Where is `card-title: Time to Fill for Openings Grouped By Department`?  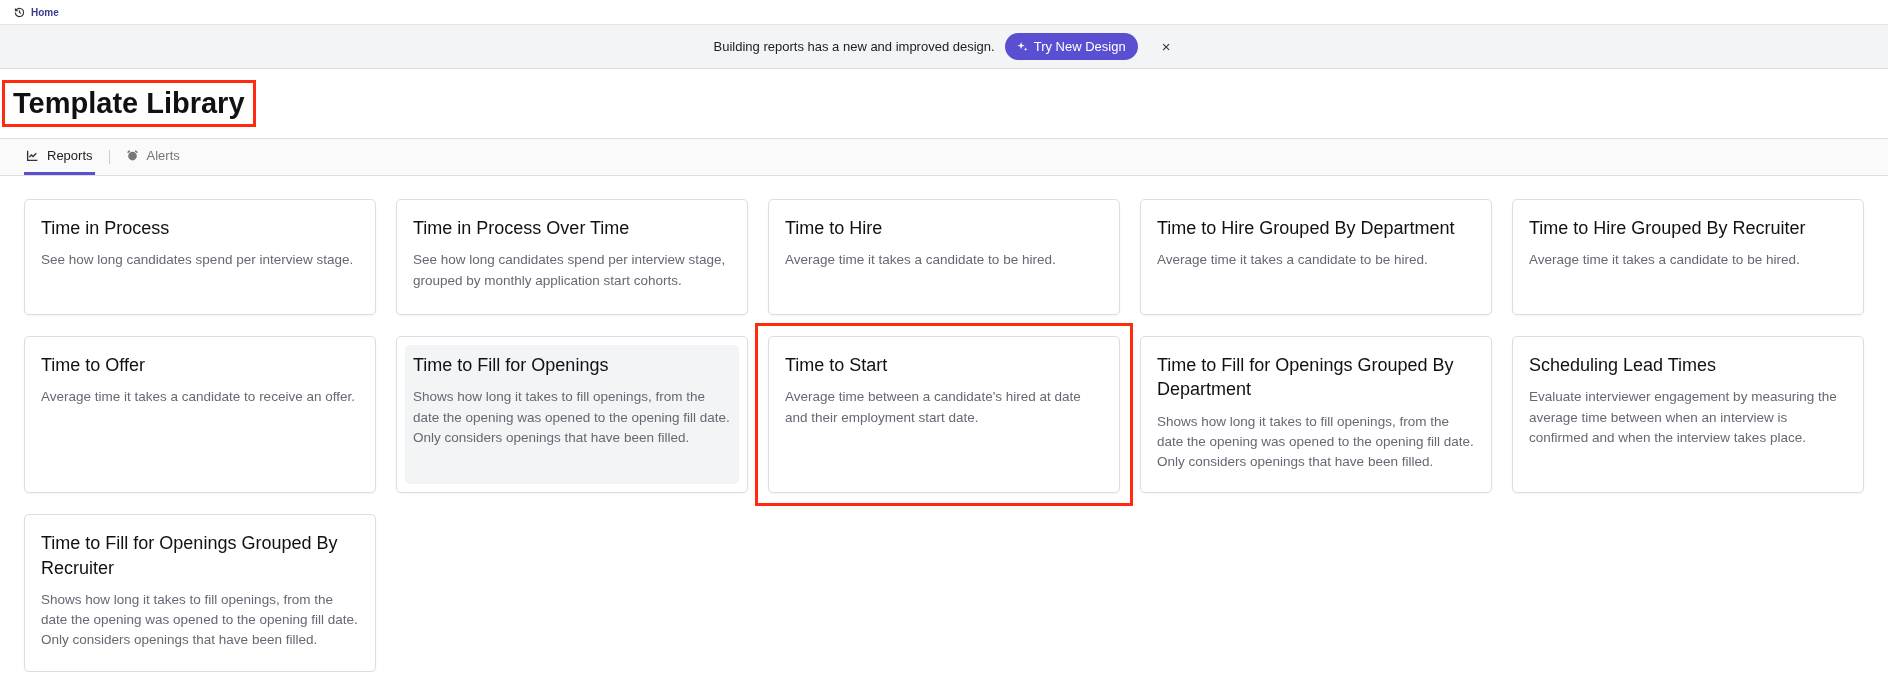 card-title: Time to Fill for Openings Grouped By Department is located at coordinates (1306, 378).